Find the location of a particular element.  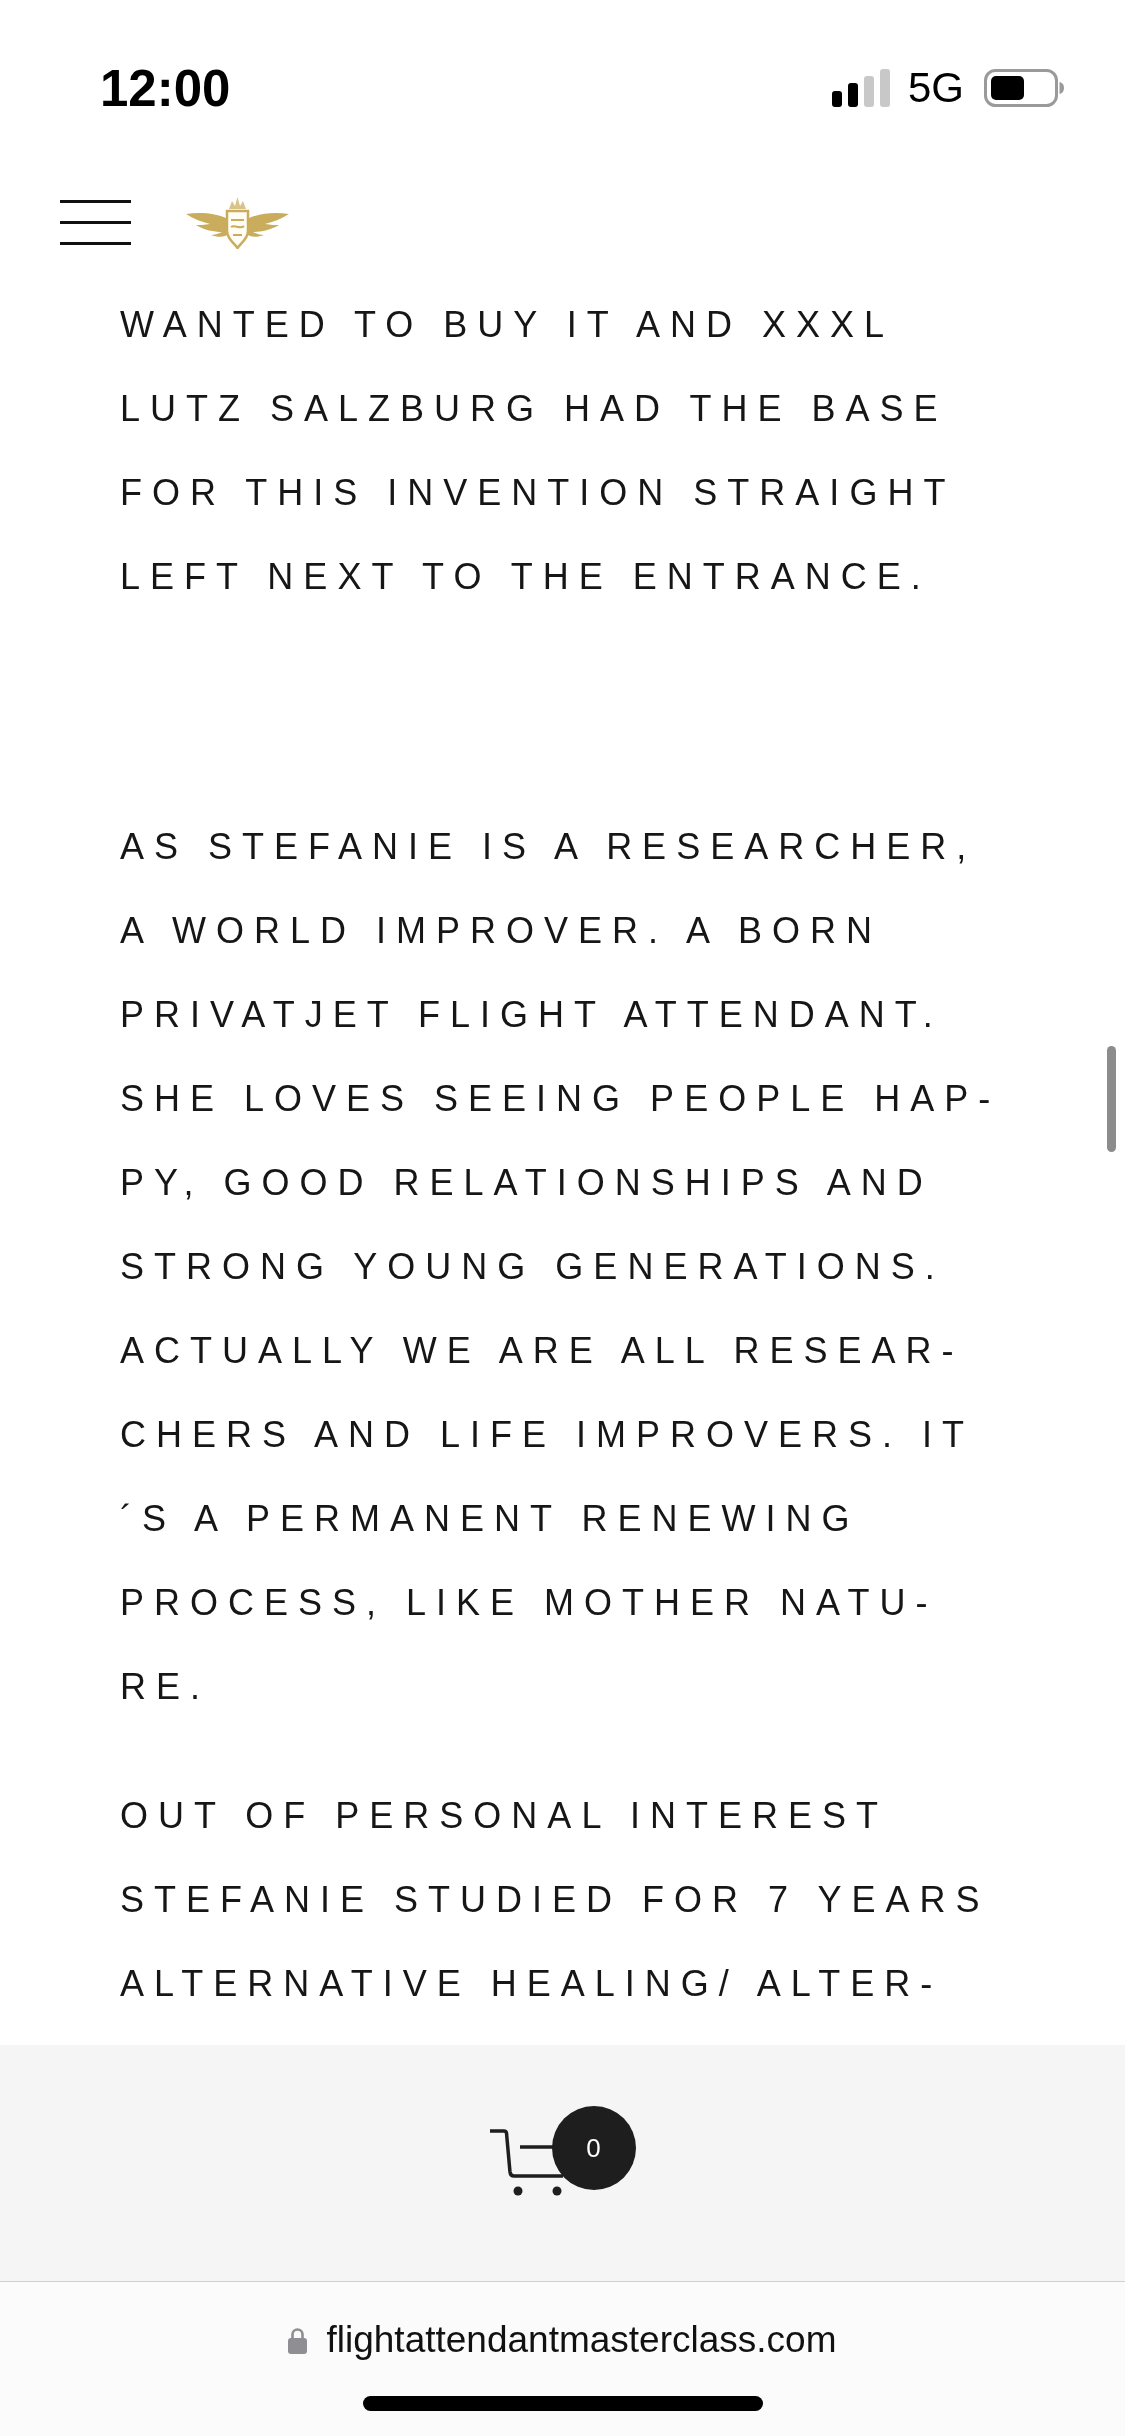

cart-count-badge: 0 is located at coordinates (593, 2148).